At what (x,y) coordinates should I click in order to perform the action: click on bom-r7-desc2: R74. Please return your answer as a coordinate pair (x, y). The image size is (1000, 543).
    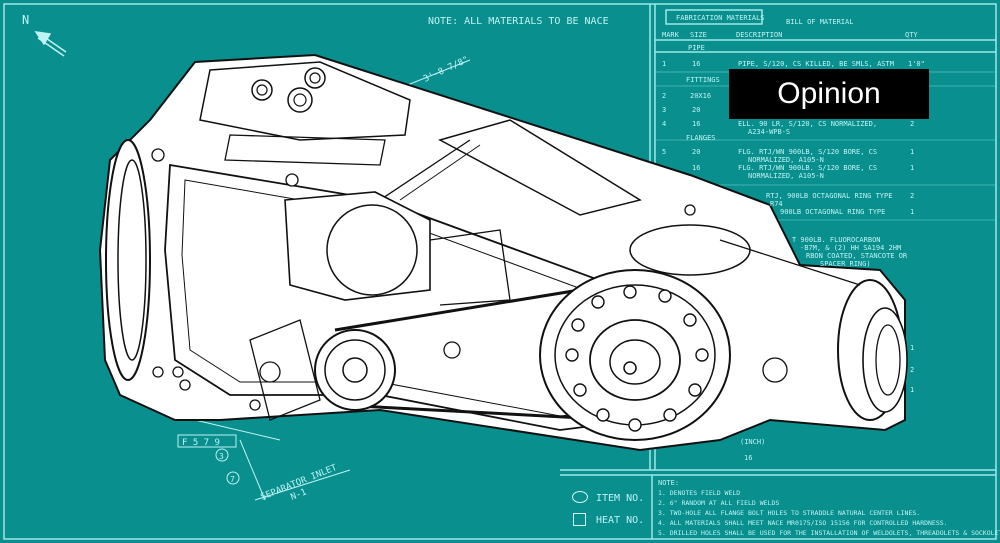
    Looking at the image, I should click on (776, 204).